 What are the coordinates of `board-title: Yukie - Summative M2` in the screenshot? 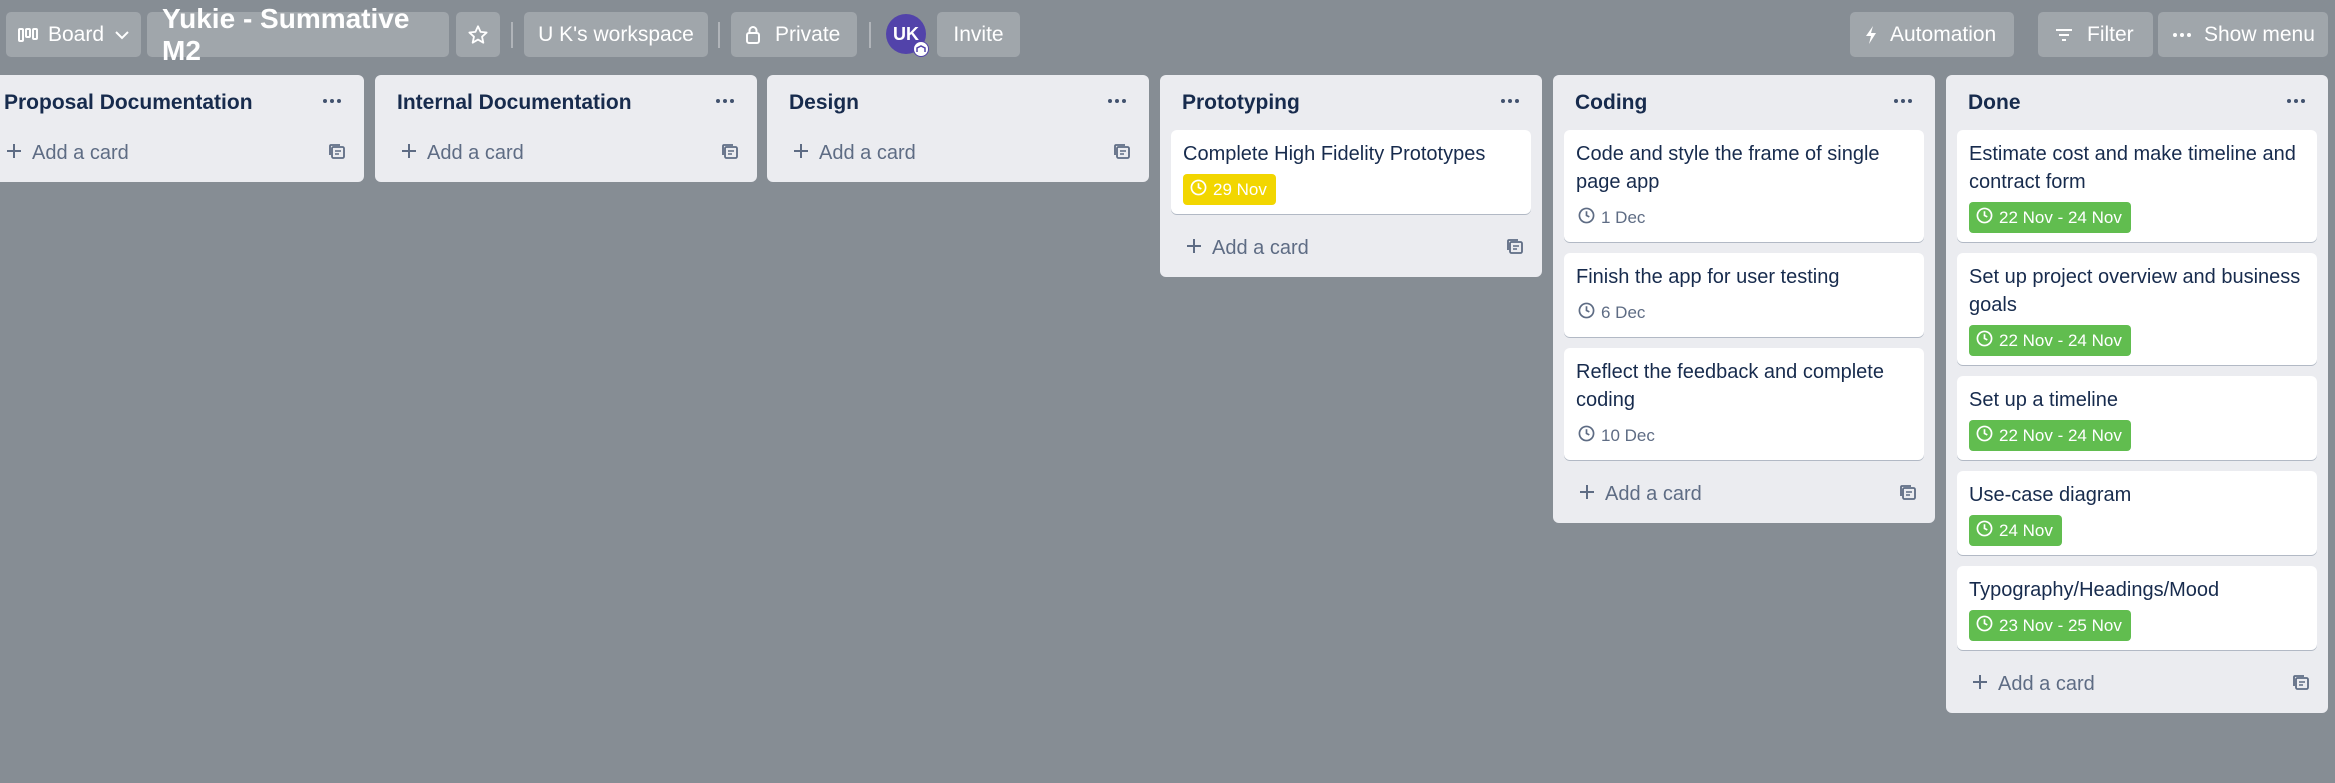 It's located at (298, 34).